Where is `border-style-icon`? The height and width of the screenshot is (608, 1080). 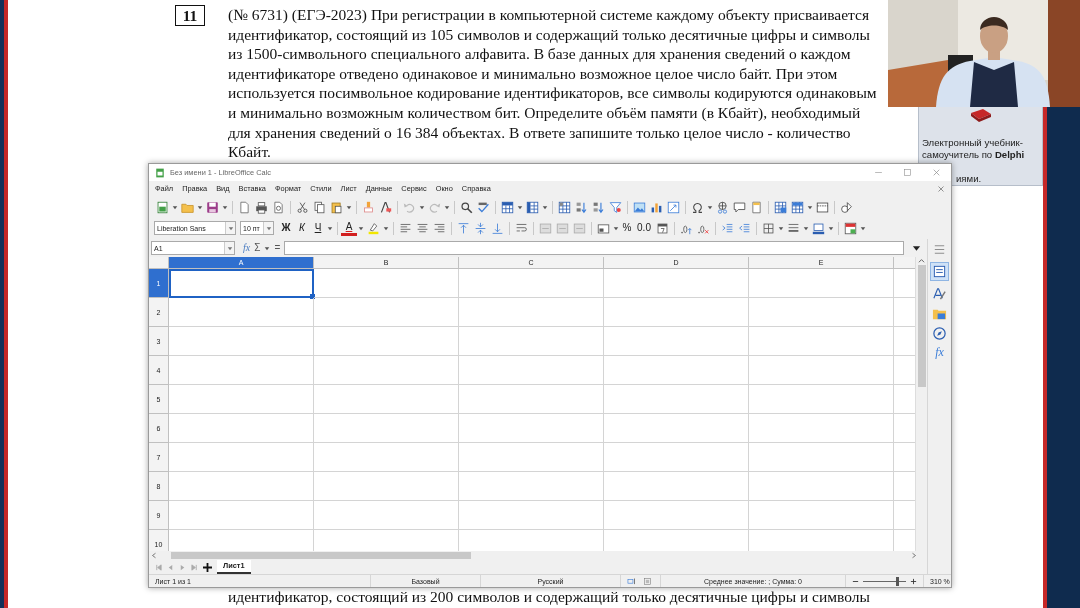
border-style-icon is located at coordinates (793, 228).